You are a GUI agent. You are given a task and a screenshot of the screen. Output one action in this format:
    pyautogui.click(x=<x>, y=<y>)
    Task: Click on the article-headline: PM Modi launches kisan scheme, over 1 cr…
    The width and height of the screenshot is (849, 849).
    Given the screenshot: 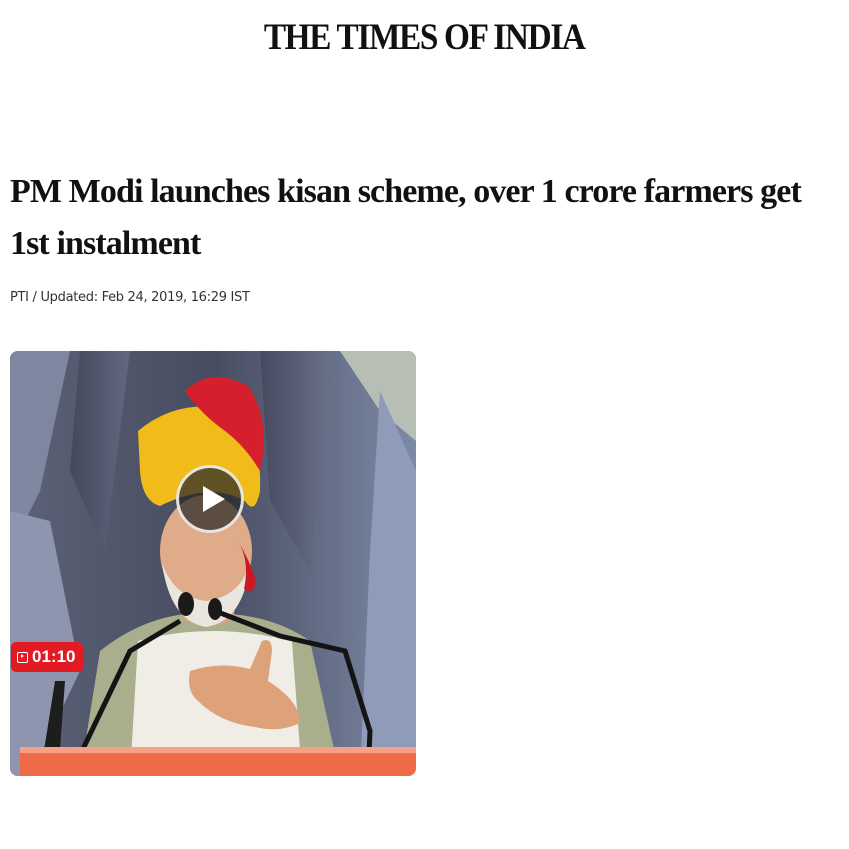 What is the action you would take?
    pyautogui.click(x=406, y=217)
    